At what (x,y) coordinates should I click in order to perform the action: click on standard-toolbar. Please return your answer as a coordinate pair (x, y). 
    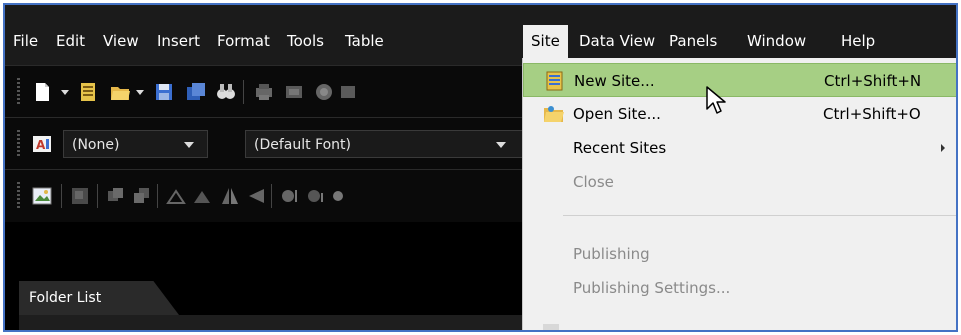
    Looking at the image, I should click on (265, 91).